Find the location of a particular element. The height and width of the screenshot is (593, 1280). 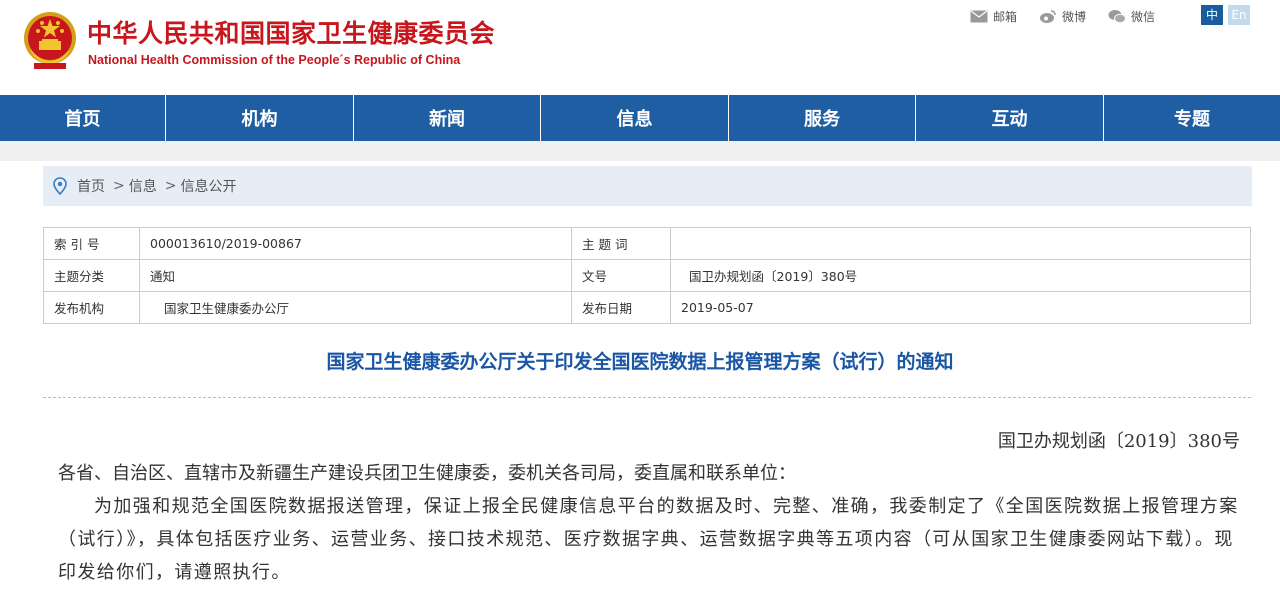

weibo-link: 微博 is located at coordinates (1062, 16).